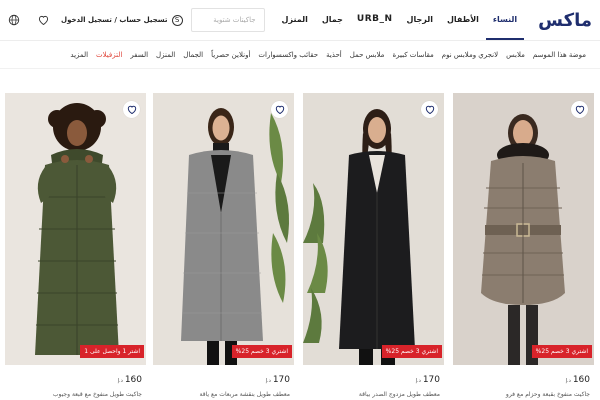  What do you see at coordinates (177, 20) in the screenshot?
I see `account-icon: S` at bounding box center [177, 20].